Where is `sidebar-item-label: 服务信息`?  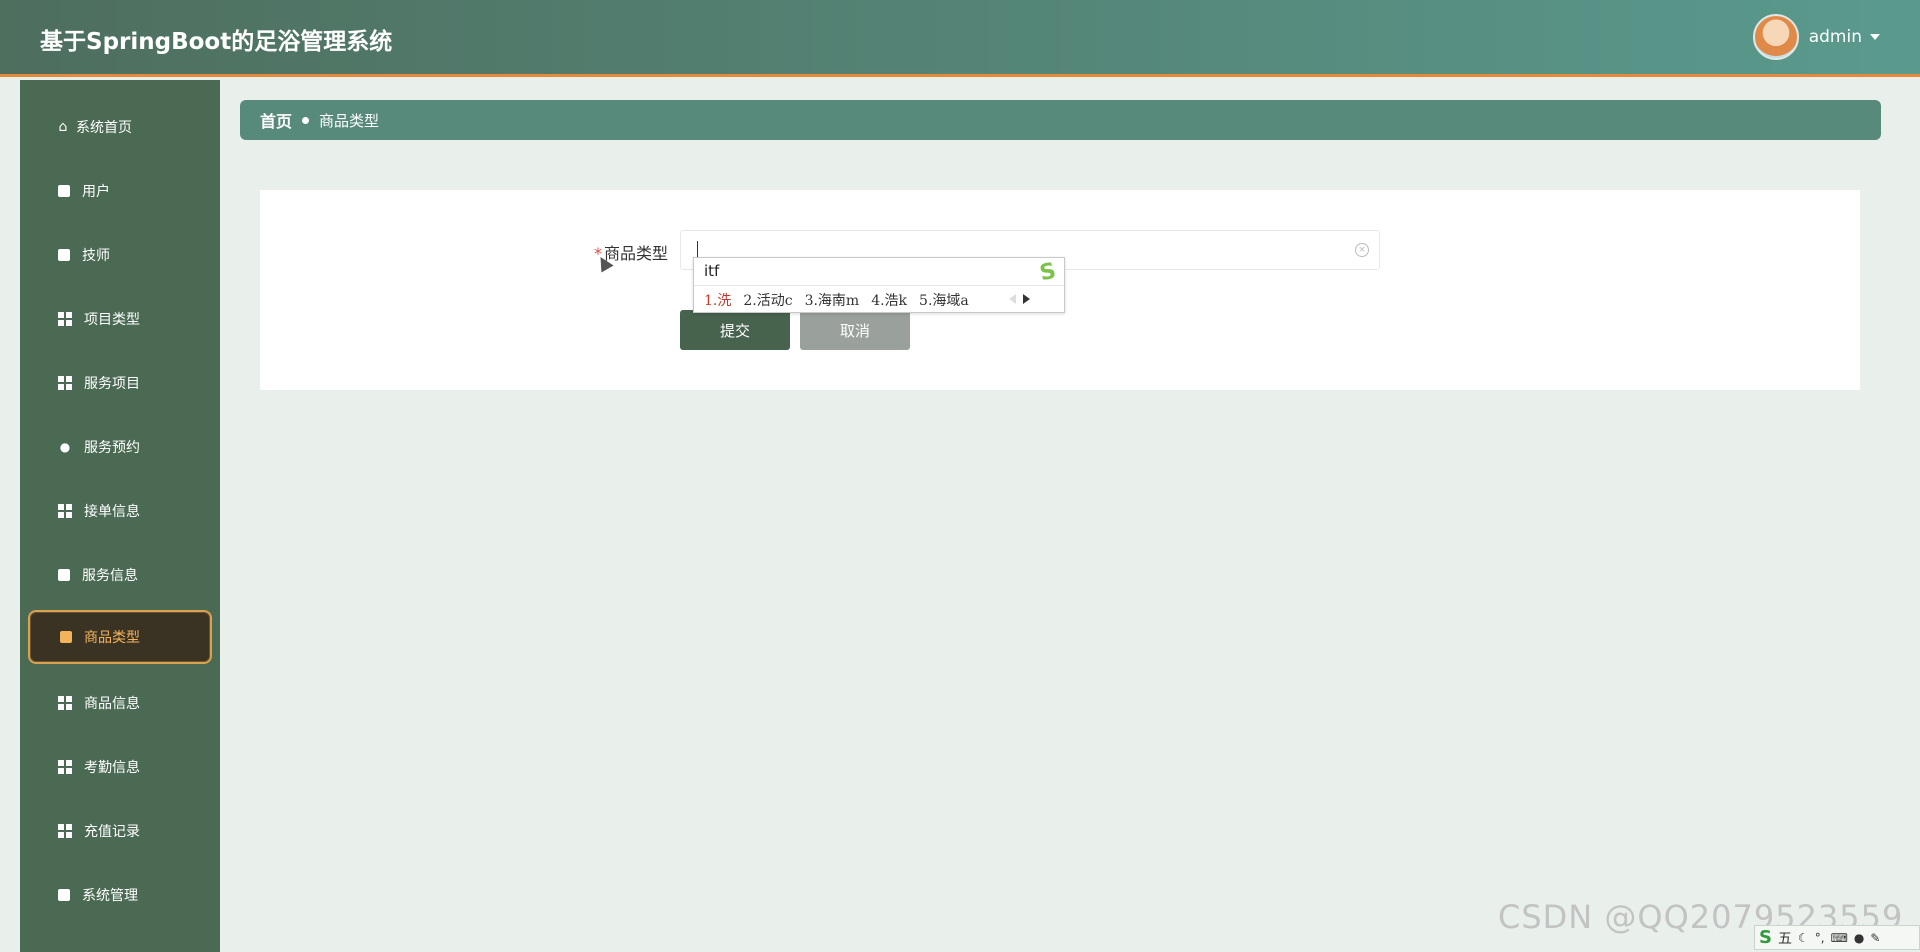
sidebar-item-label: 服务信息 is located at coordinates (110, 576).